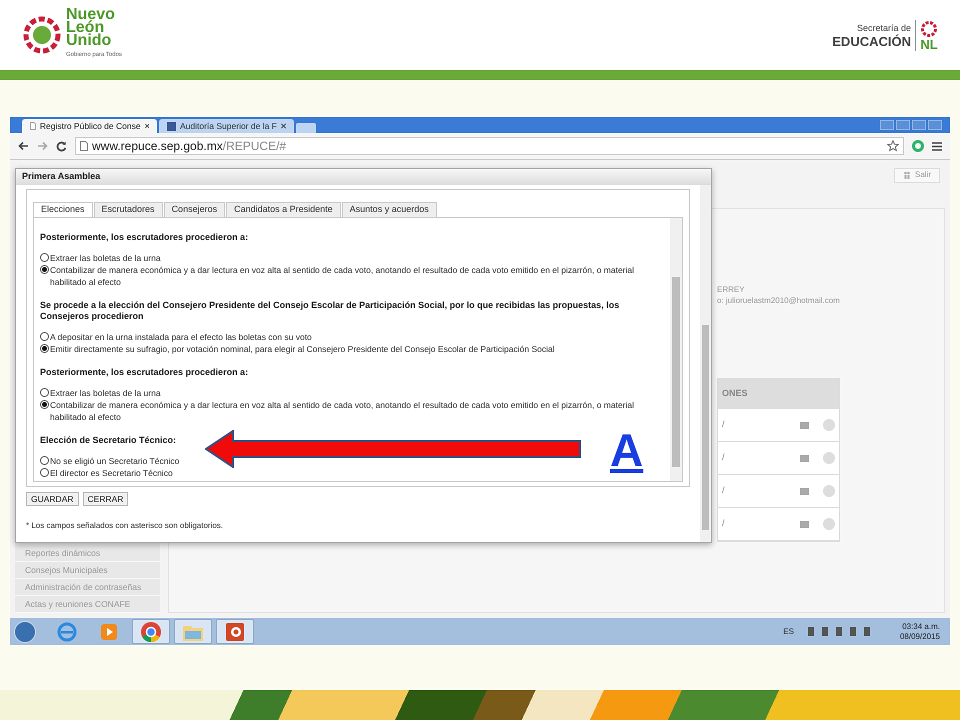 The width and height of the screenshot is (960, 720). I want to click on tab-title: Auditoría Superior de la F, so click(228, 126).